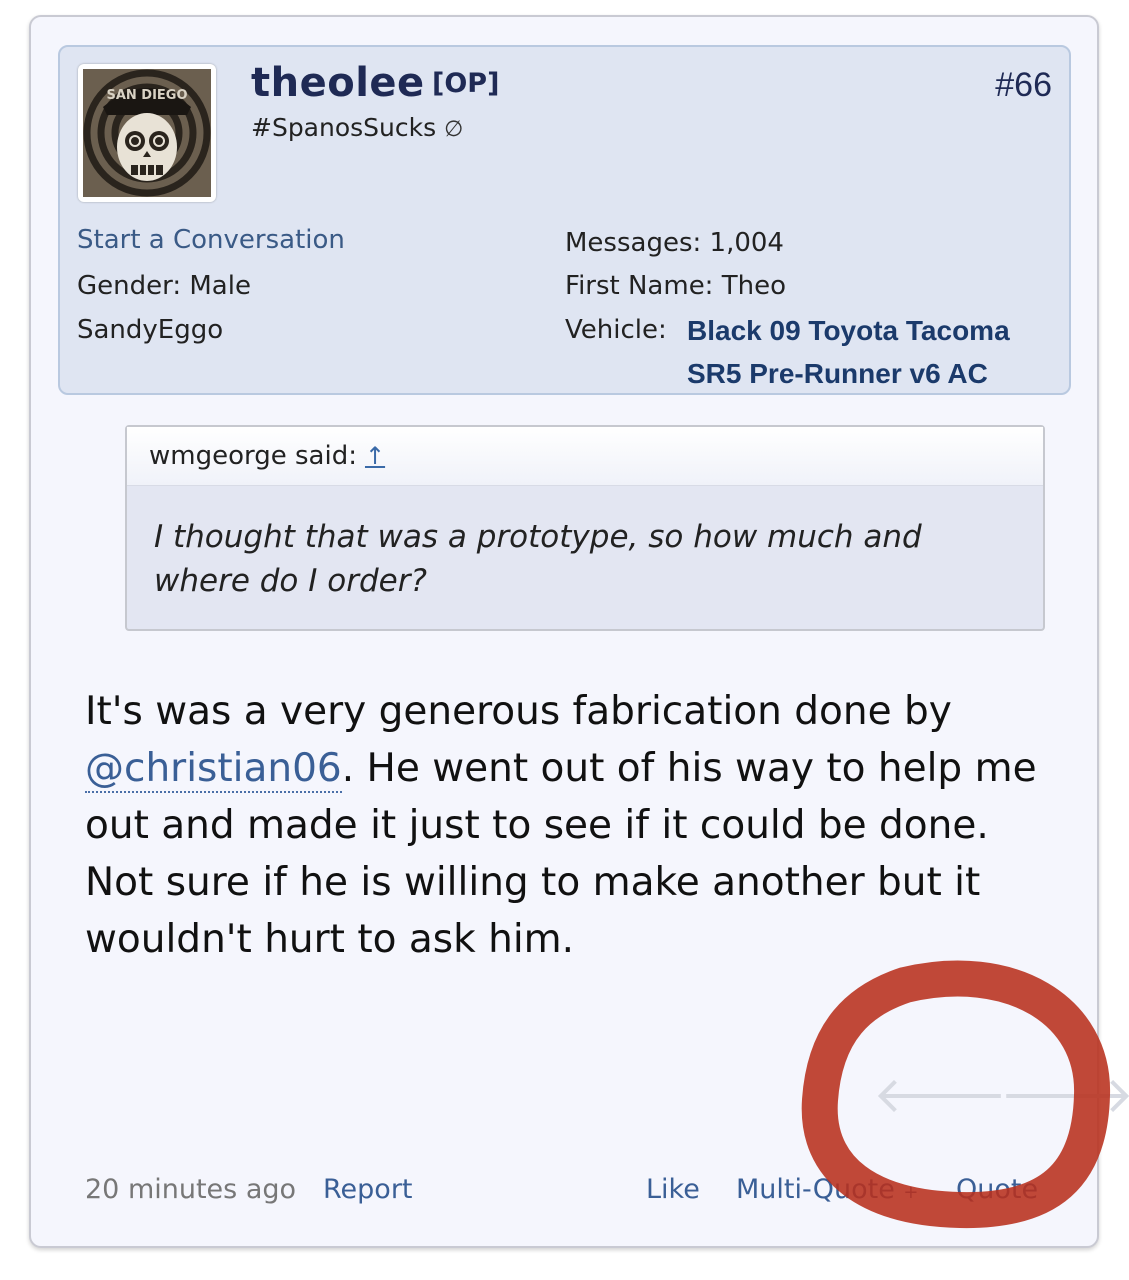 The image size is (1129, 1280). What do you see at coordinates (213, 769) in the screenshot?
I see `user-mention-link: @christian06` at bounding box center [213, 769].